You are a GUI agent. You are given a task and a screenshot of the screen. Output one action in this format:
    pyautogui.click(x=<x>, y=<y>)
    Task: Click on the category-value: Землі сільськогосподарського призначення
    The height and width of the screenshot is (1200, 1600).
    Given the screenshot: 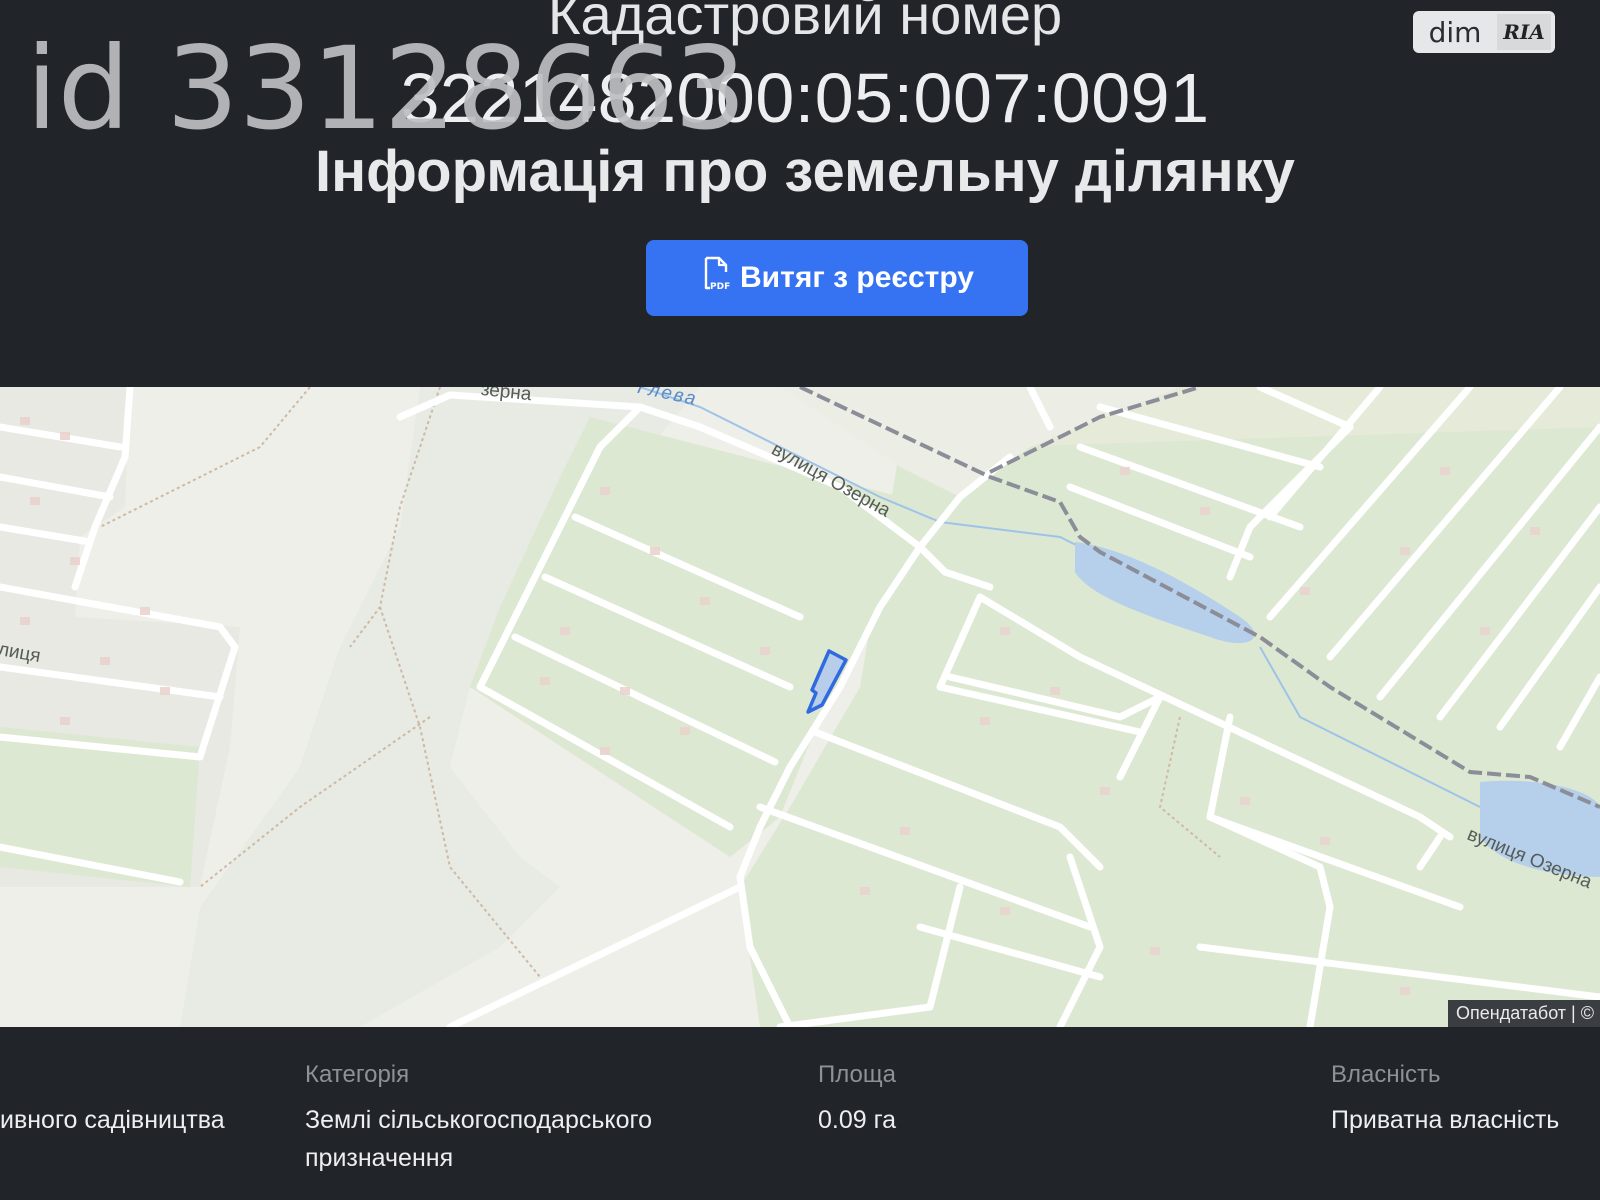 What is the action you would take?
    pyautogui.click(x=478, y=1139)
    